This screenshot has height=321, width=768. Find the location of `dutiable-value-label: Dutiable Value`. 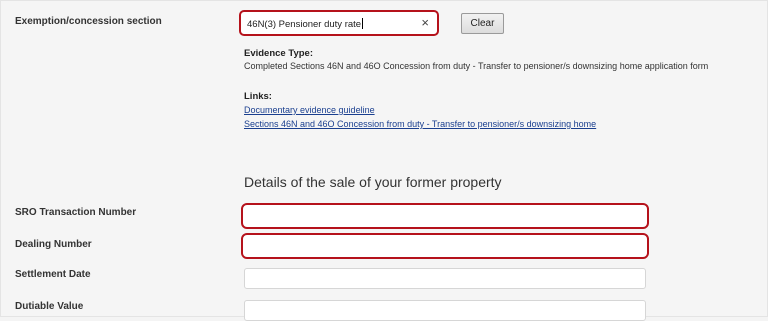

dutiable-value-label: Dutiable Value is located at coordinates (49, 306).